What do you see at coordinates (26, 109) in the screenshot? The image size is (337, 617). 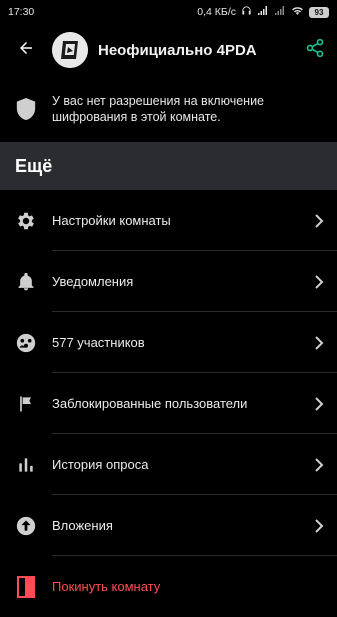 I see `shield-icon` at bounding box center [26, 109].